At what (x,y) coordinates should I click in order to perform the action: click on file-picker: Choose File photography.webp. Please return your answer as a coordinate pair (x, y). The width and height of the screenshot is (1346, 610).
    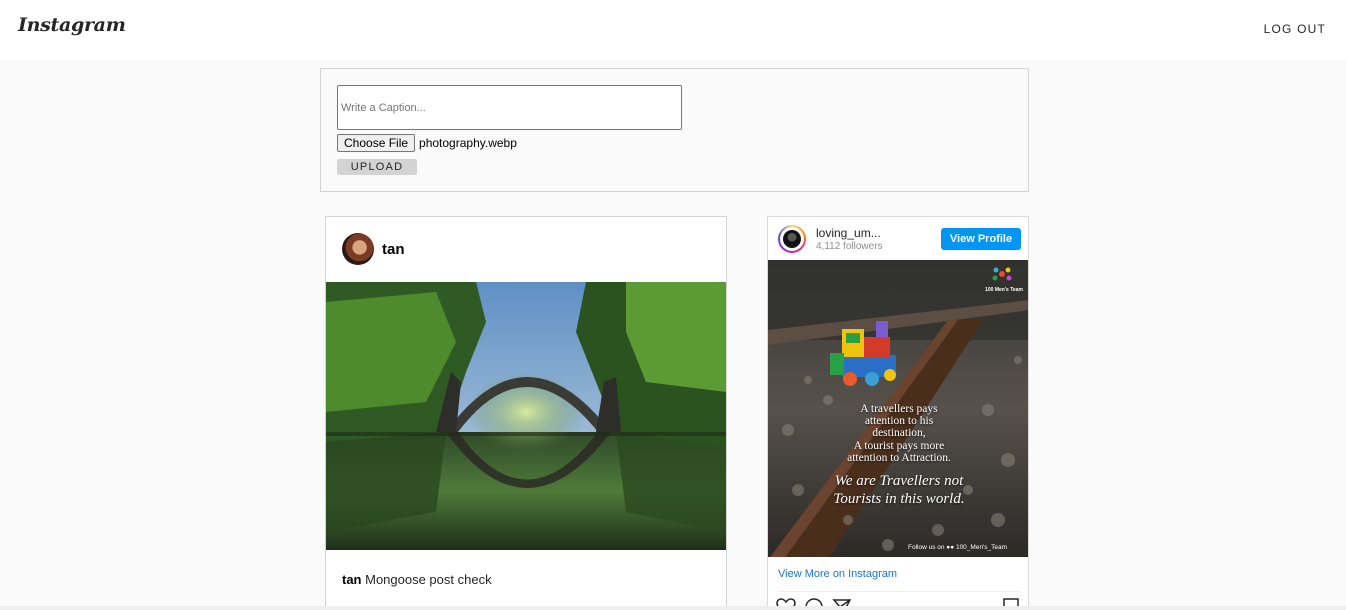
    Looking at the image, I should click on (427, 143).